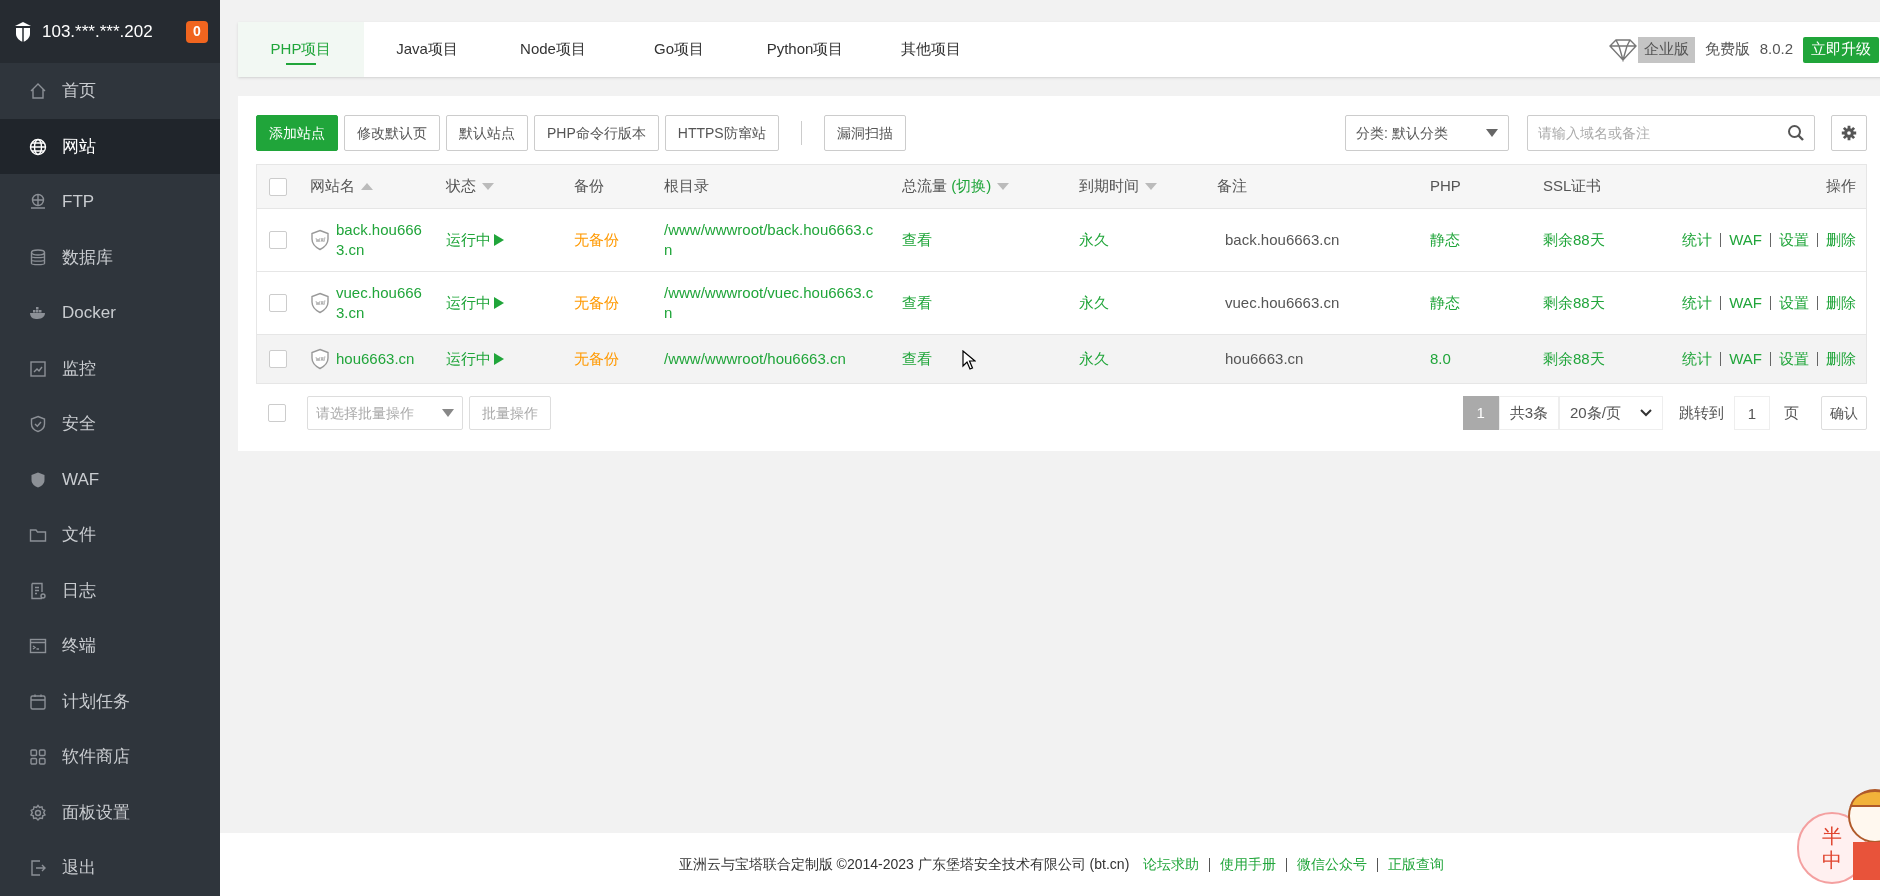 The image size is (1880, 896). What do you see at coordinates (38, 368) in the screenshot?
I see `chart-square-icon` at bounding box center [38, 368].